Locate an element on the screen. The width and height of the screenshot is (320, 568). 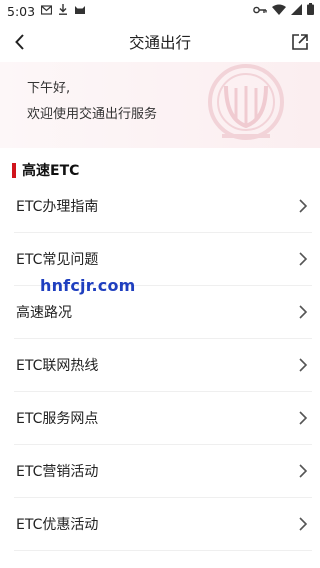
emblem-watermark-icon is located at coordinates (246, 102).